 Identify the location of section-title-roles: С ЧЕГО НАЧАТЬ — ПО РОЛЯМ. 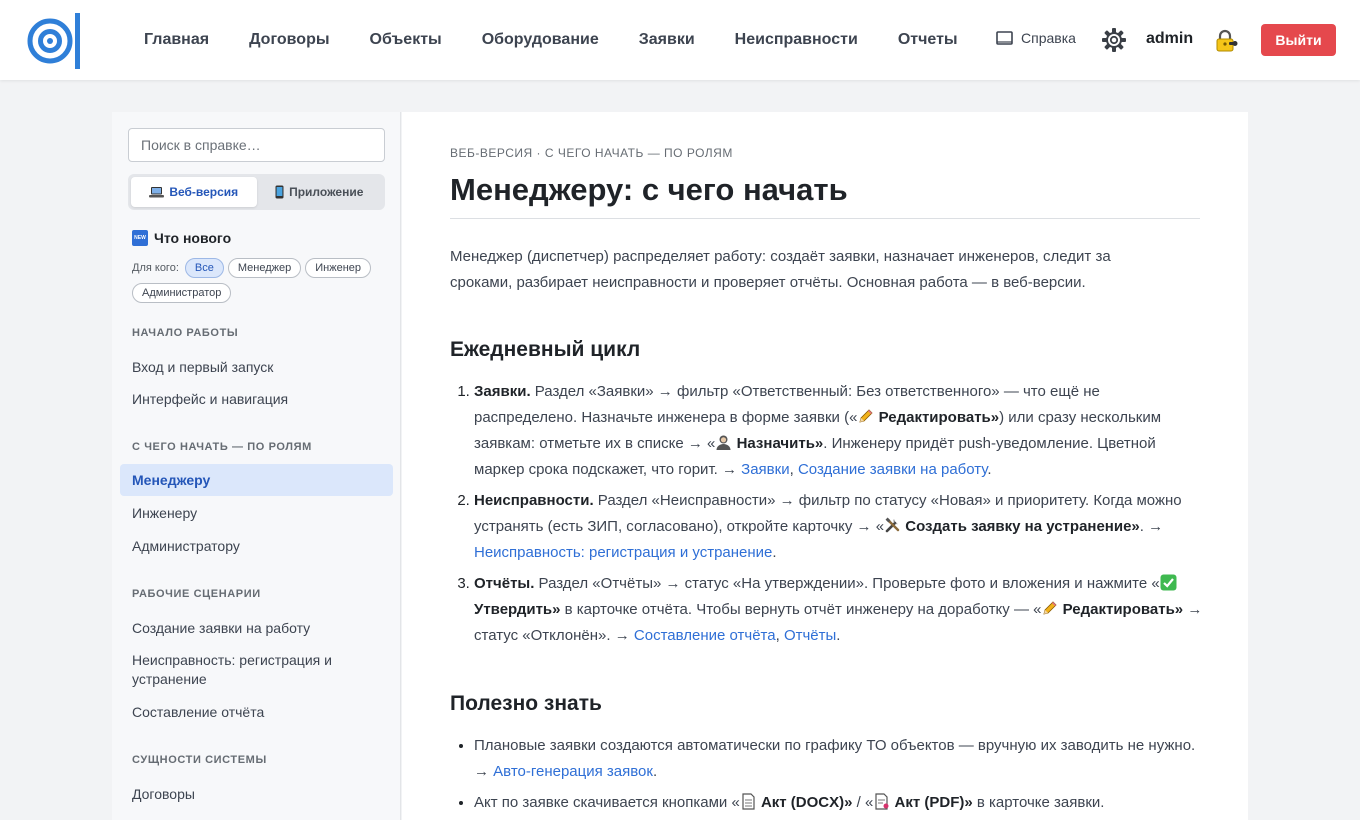
(222, 447).